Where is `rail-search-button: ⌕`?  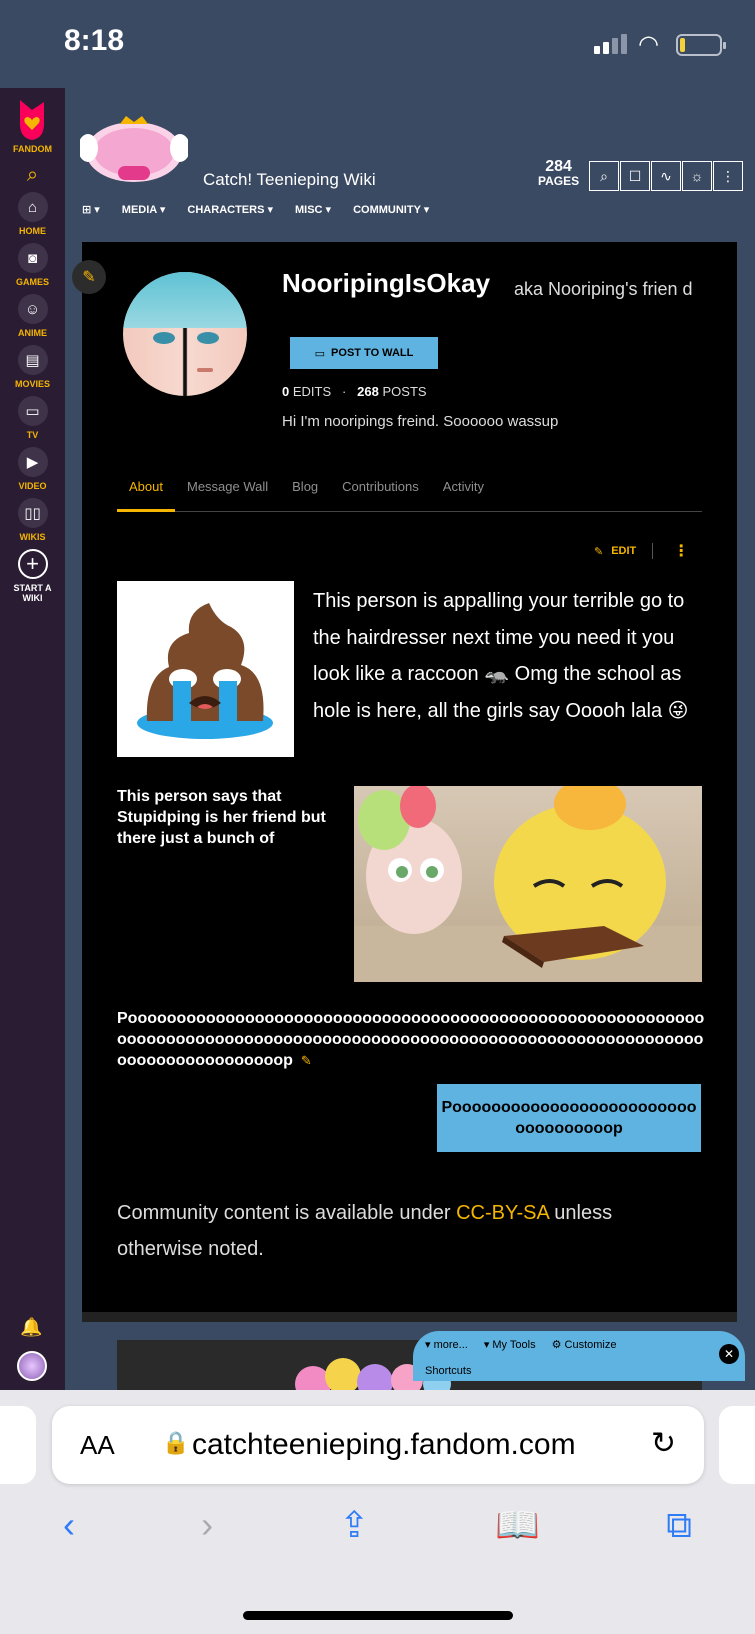 rail-search-button: ⌕ is located at coordinates (32, 175).